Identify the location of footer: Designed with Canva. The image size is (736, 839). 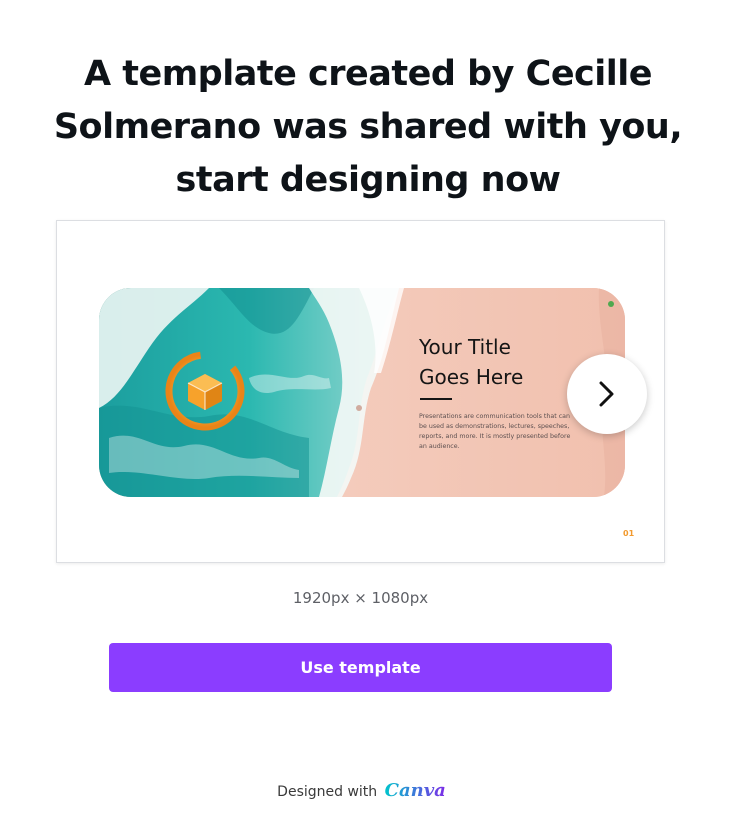
(361, 790).